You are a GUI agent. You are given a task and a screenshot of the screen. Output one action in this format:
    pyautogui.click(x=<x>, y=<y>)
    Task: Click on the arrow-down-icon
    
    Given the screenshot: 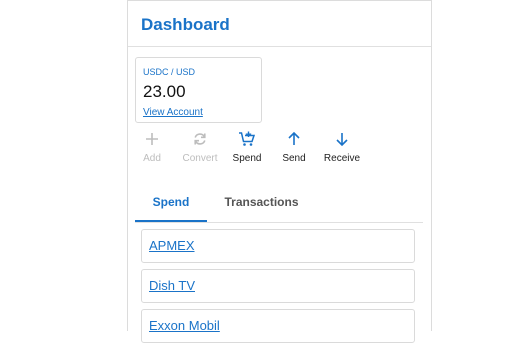 What is the action you would take?
    pyautogui.click(x=342, y=140)
    